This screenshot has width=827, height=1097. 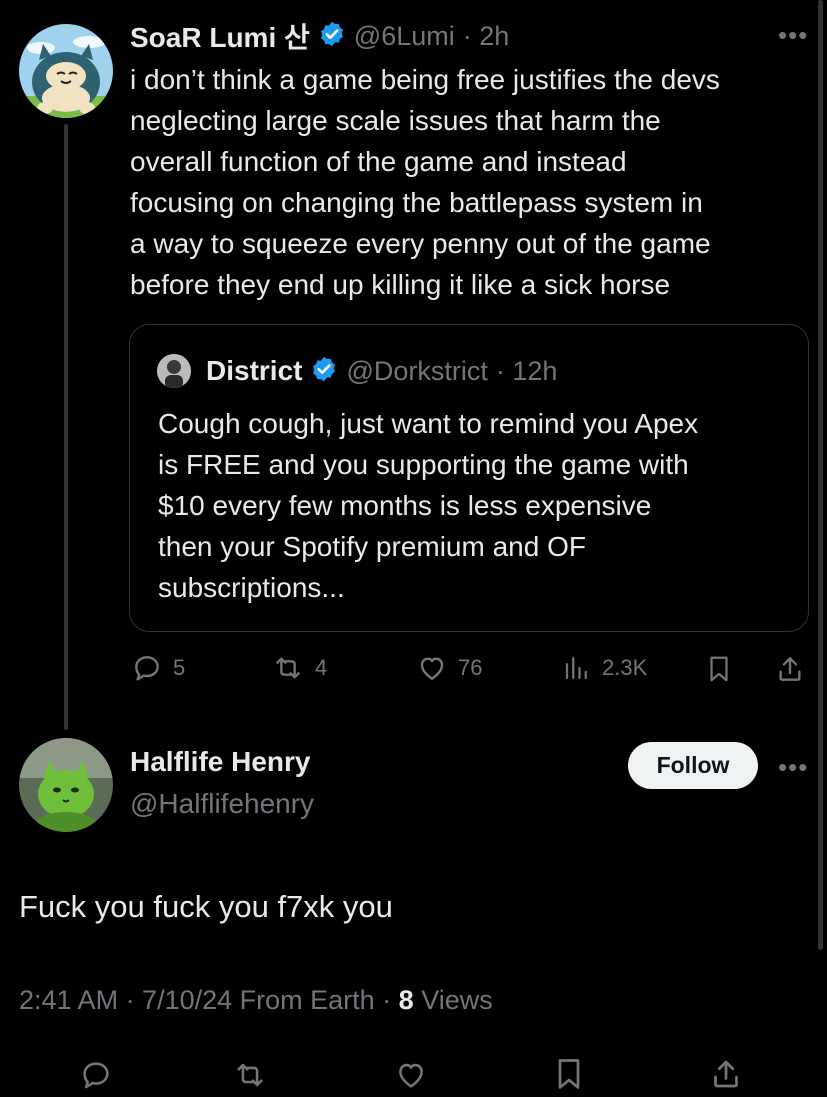 I want to click on reply-like-button, so click(x=411, y=1077).